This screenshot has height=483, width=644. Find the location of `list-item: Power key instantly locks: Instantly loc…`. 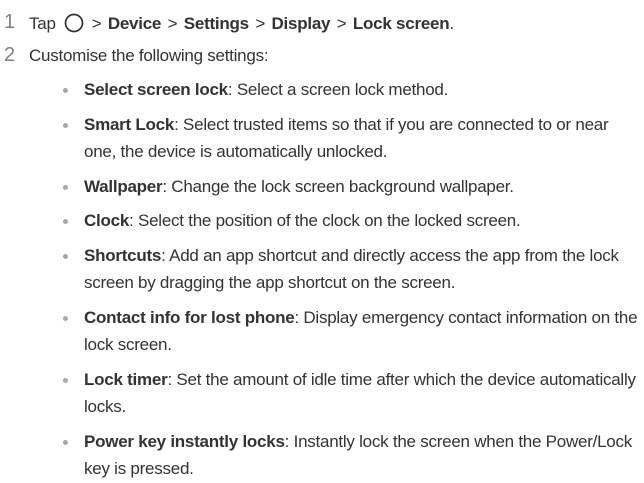

list-item: Power key instantly locks: Instantly loc… is located at coordinates (351, 455).